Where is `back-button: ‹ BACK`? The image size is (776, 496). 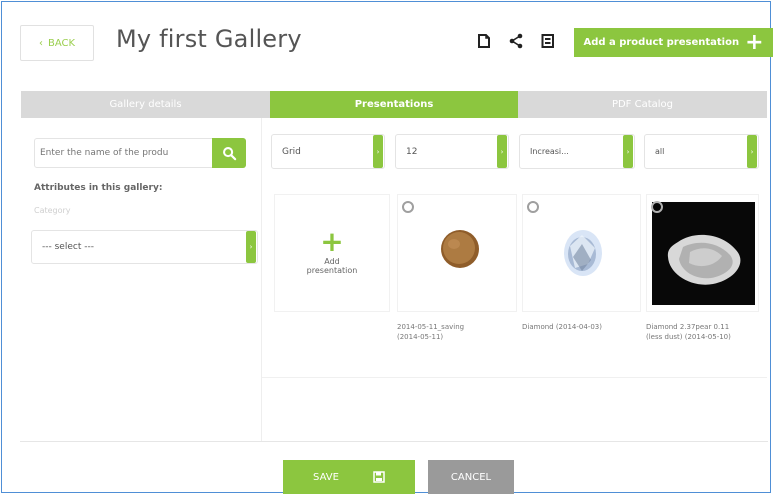 back-button: ‹ BACK is located at coordinates (57, 43).